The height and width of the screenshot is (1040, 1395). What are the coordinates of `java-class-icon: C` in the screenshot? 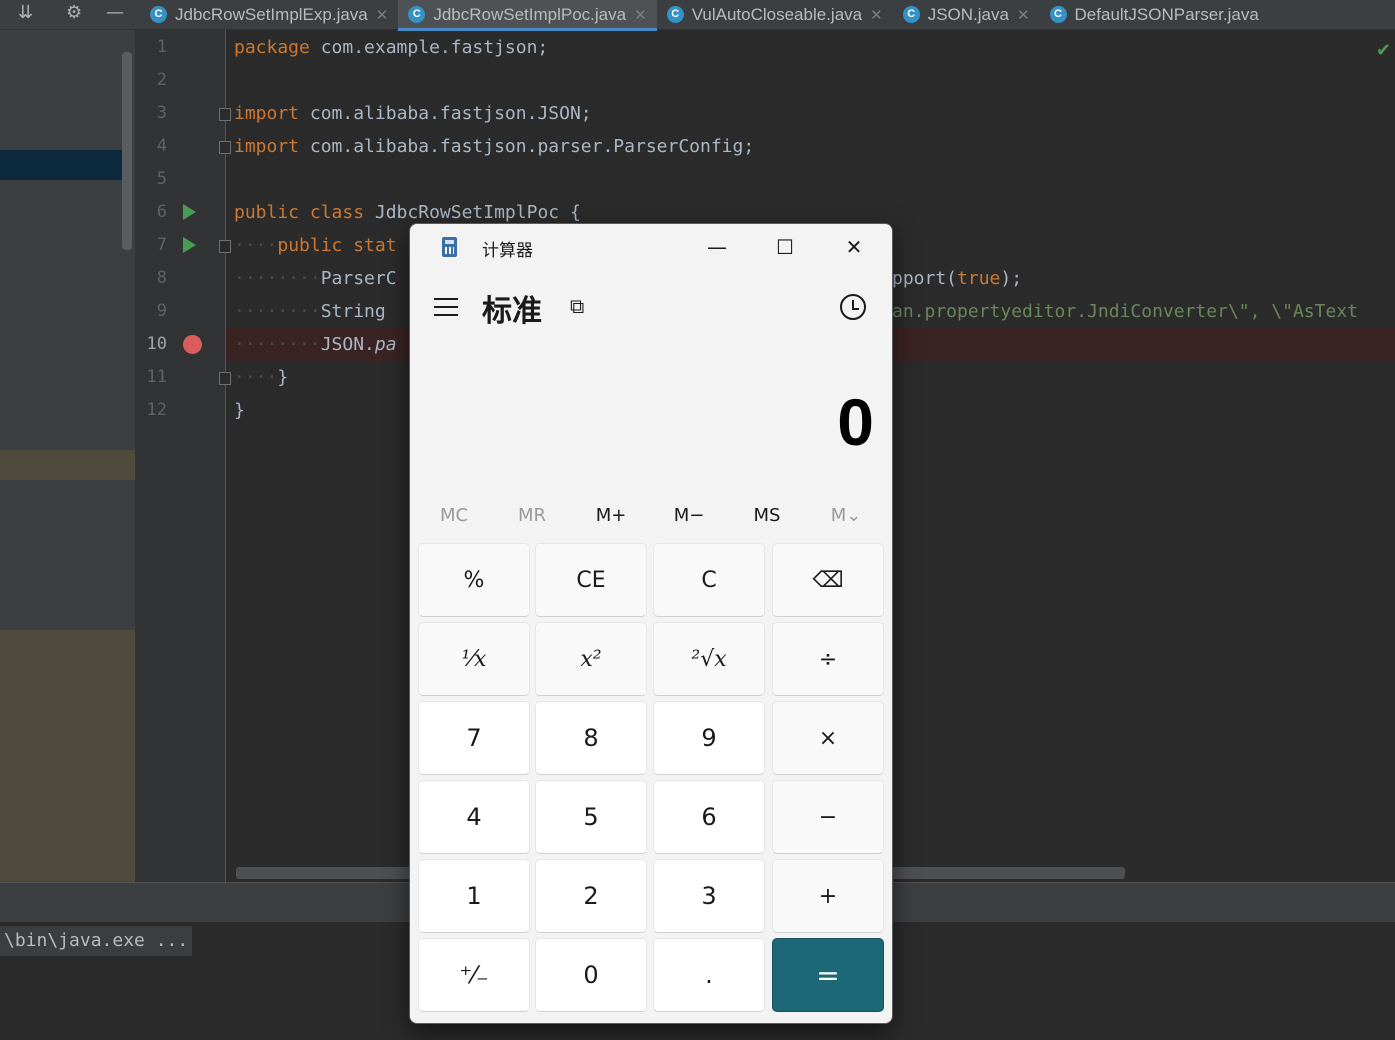 It's located at (158, 14).